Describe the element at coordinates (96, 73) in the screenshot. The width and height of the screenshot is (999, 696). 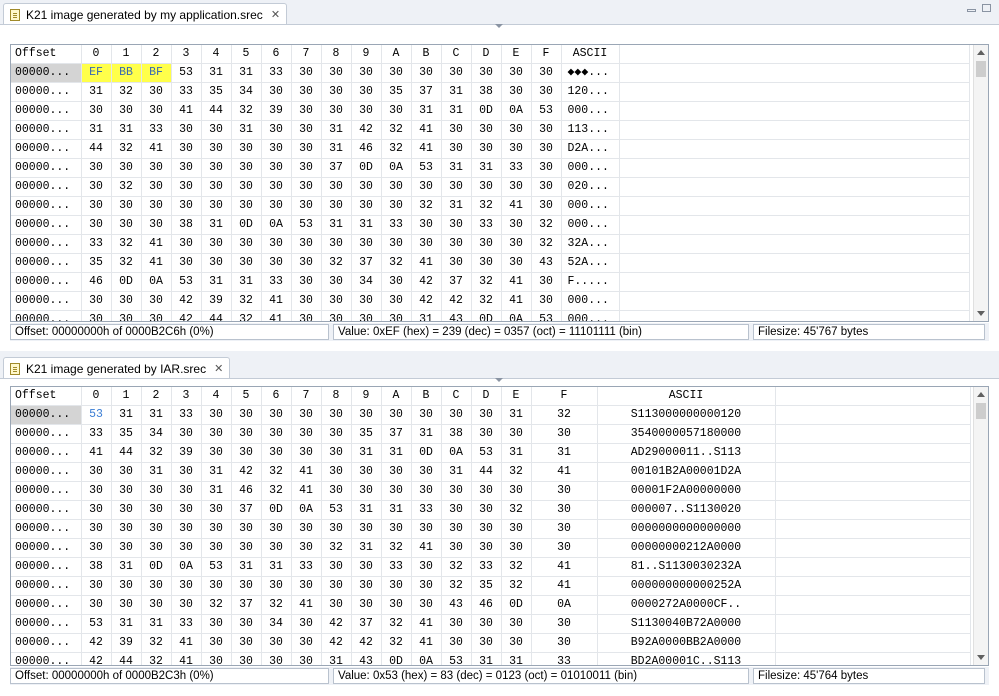
I see `hex-byte-cell: EF` at that location.